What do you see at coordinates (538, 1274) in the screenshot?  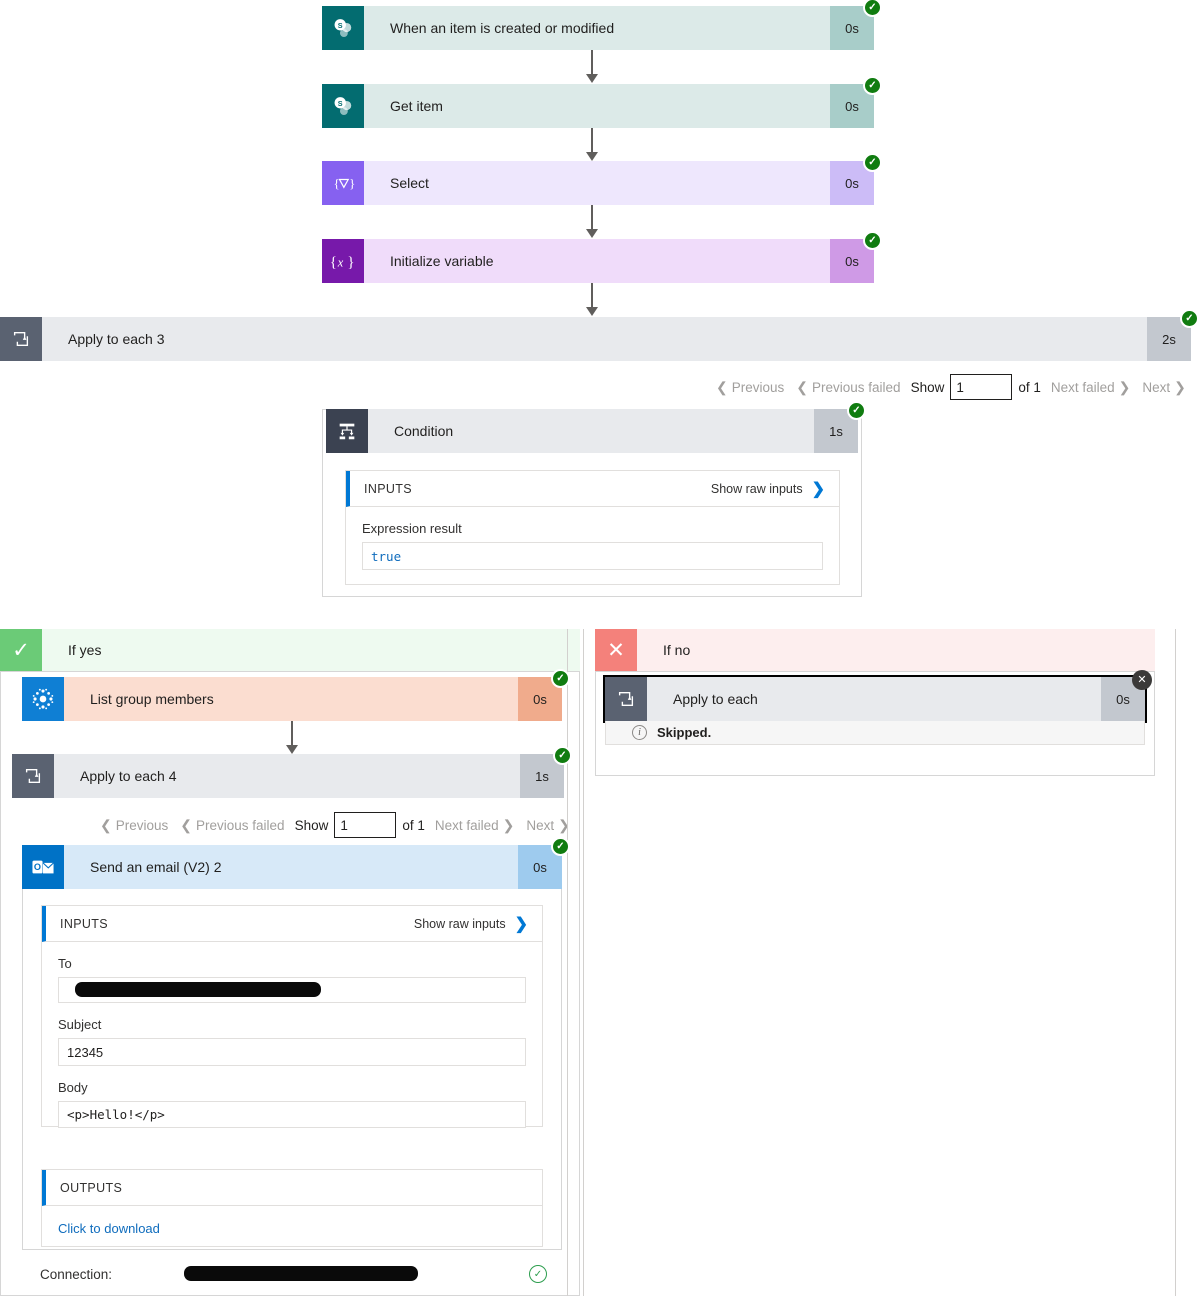 I see `connection-status-icon: ✓` at bounding box center [538, 1274].